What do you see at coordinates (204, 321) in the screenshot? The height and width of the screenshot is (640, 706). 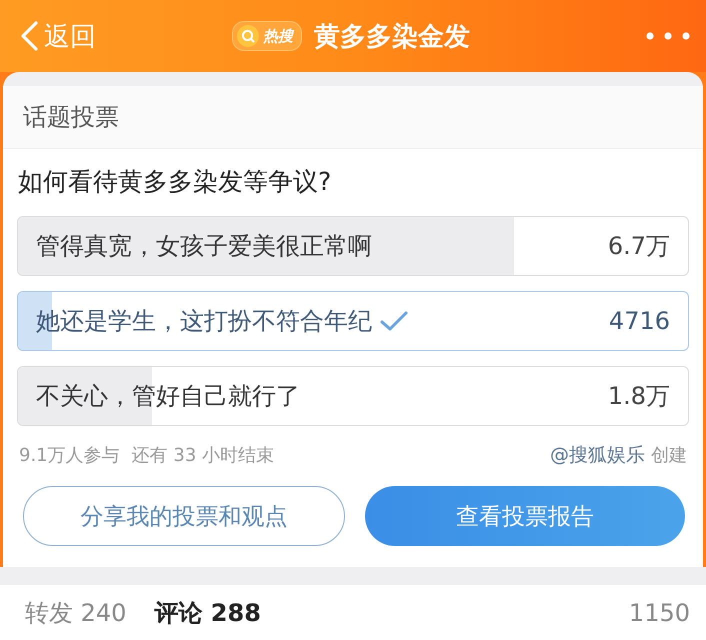 I see `option-text: 她还是学生，这打扮不符合年纪` at bounding box center [204, 321].